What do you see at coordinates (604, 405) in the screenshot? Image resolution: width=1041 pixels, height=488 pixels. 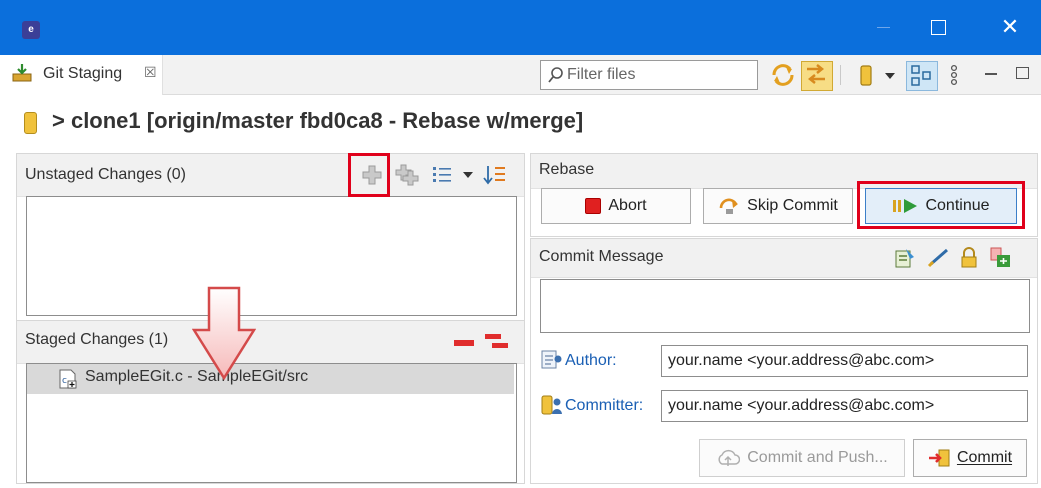 I see `committer-label: Committer:` at bounding box center [604, 405].